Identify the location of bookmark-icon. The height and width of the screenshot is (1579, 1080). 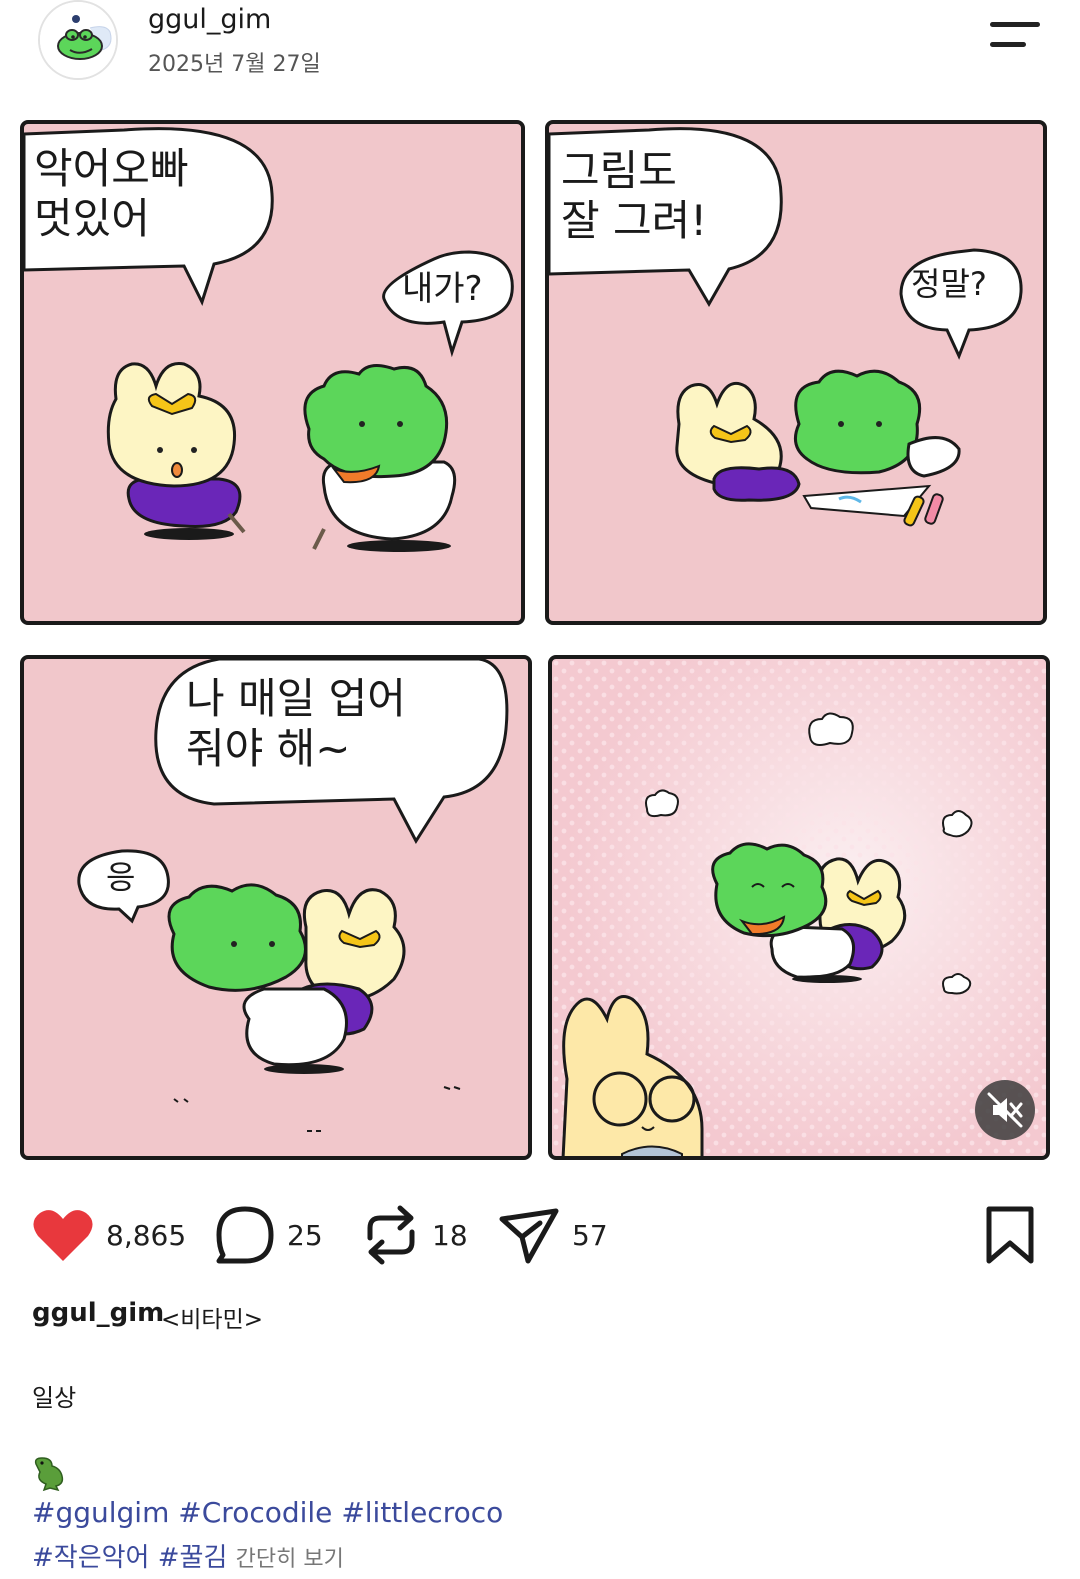
(1010, 1235).